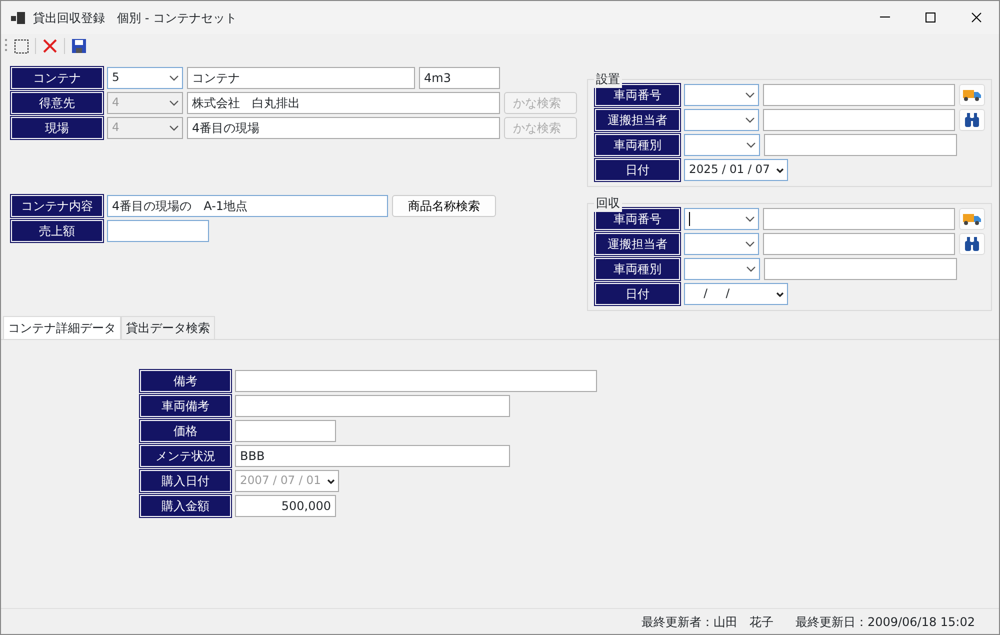 Image resolution: width=1000 pixels, height=635 pixels. I want to click on text-field: BBB, so click(372, 456).